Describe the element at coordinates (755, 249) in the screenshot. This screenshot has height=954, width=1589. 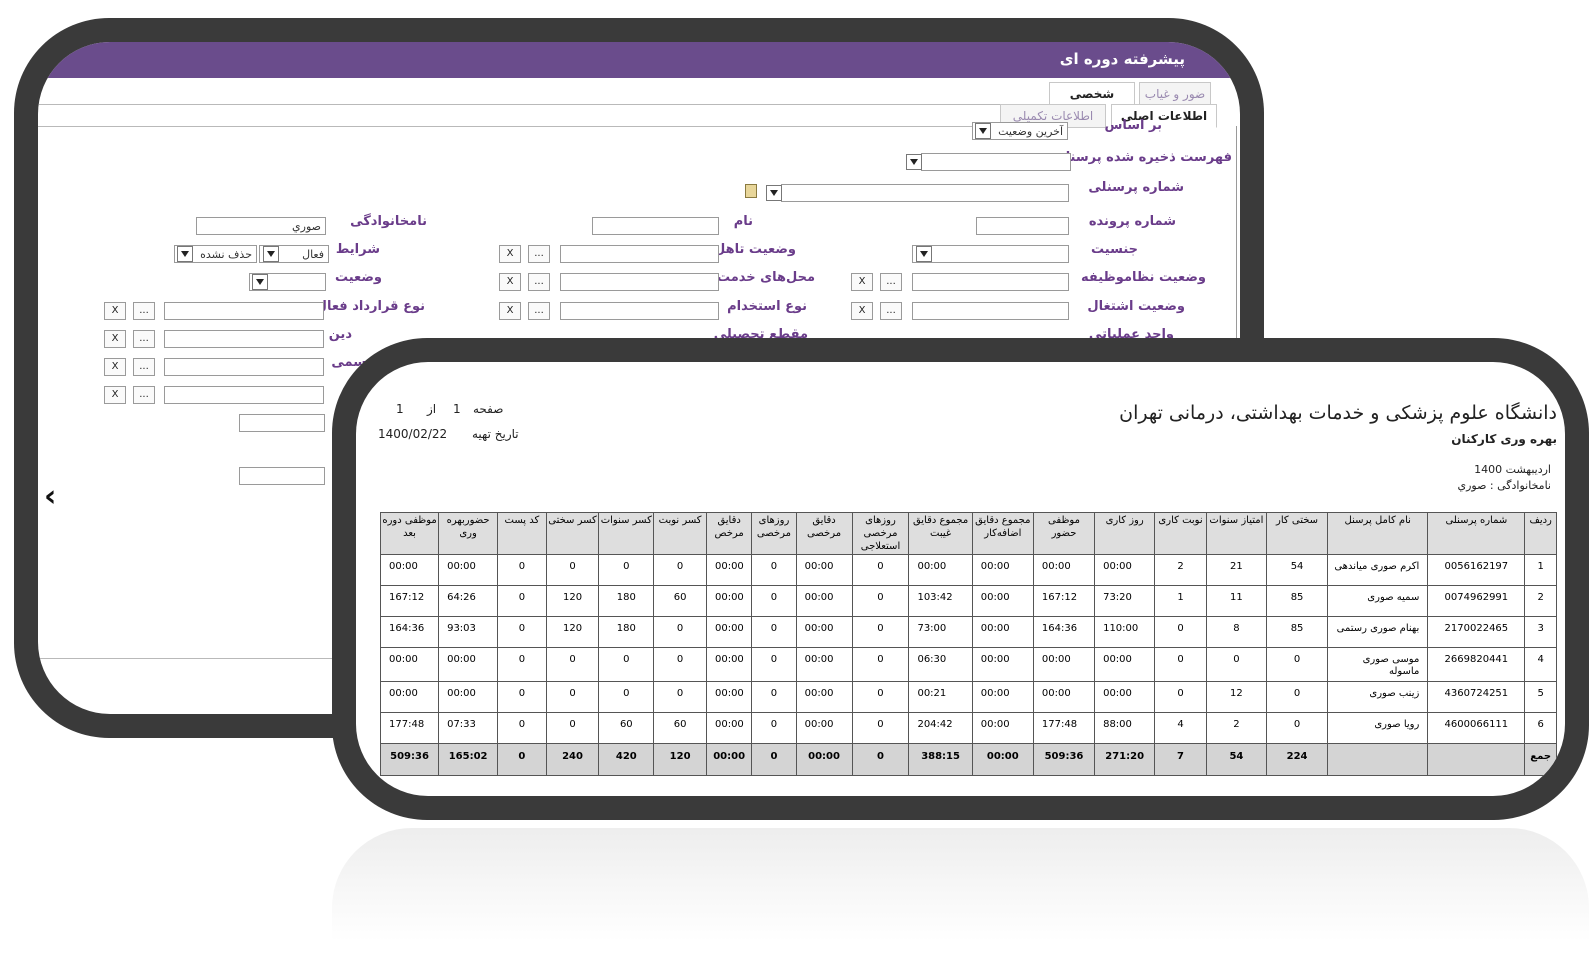
I see `marital-label: وضعیت تاهل` at that location.